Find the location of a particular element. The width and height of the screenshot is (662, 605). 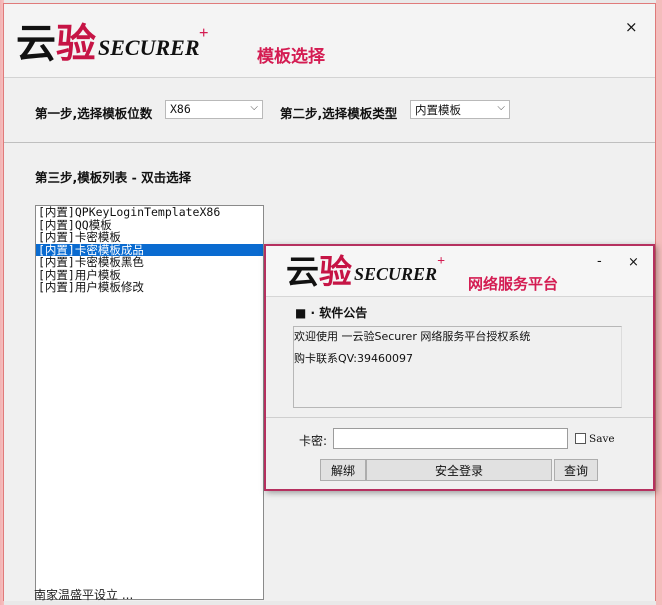

window-title: 模板选择 is located at coordinates (291, 57).